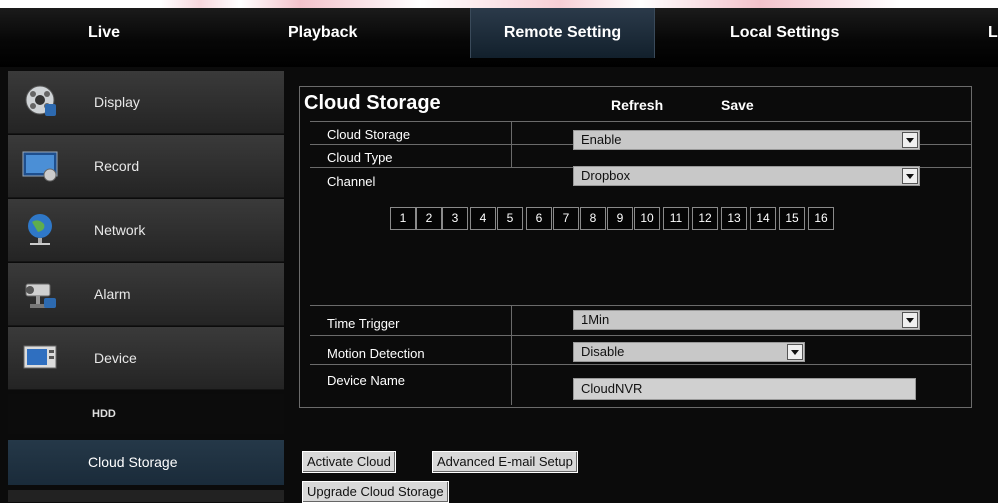  I want to click on sidebar-subitem-label: Cloud Storage, so click(133, 462).